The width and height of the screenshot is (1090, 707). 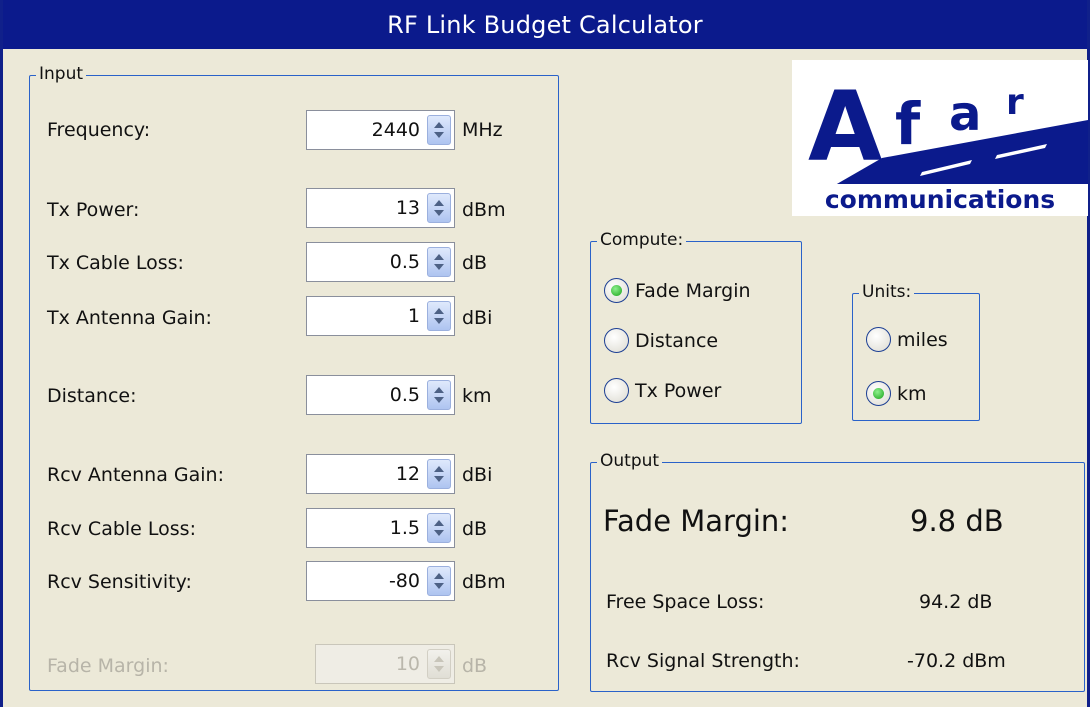 I want to click on tx-cable-loss-spin-arrows-icon, so click(x=439, y=262).